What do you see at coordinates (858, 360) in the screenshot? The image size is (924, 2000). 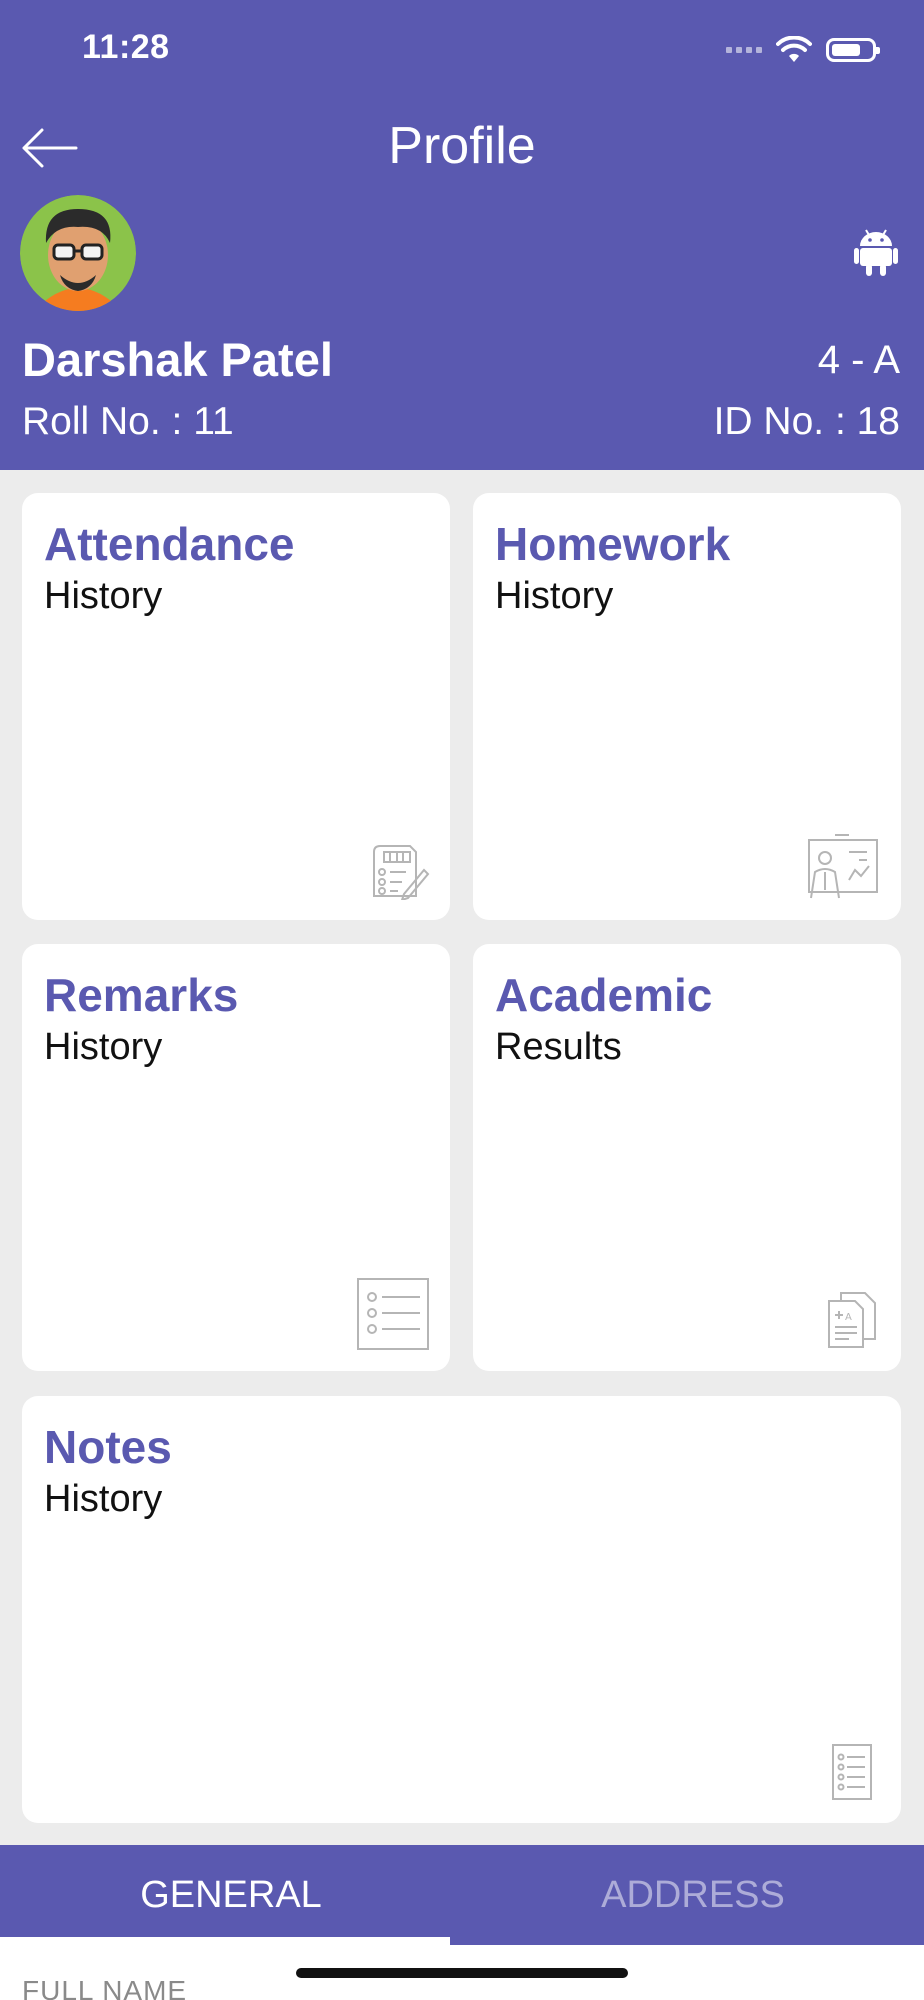 I see `class-section: 4 - A` at bounding box center [858, 360].